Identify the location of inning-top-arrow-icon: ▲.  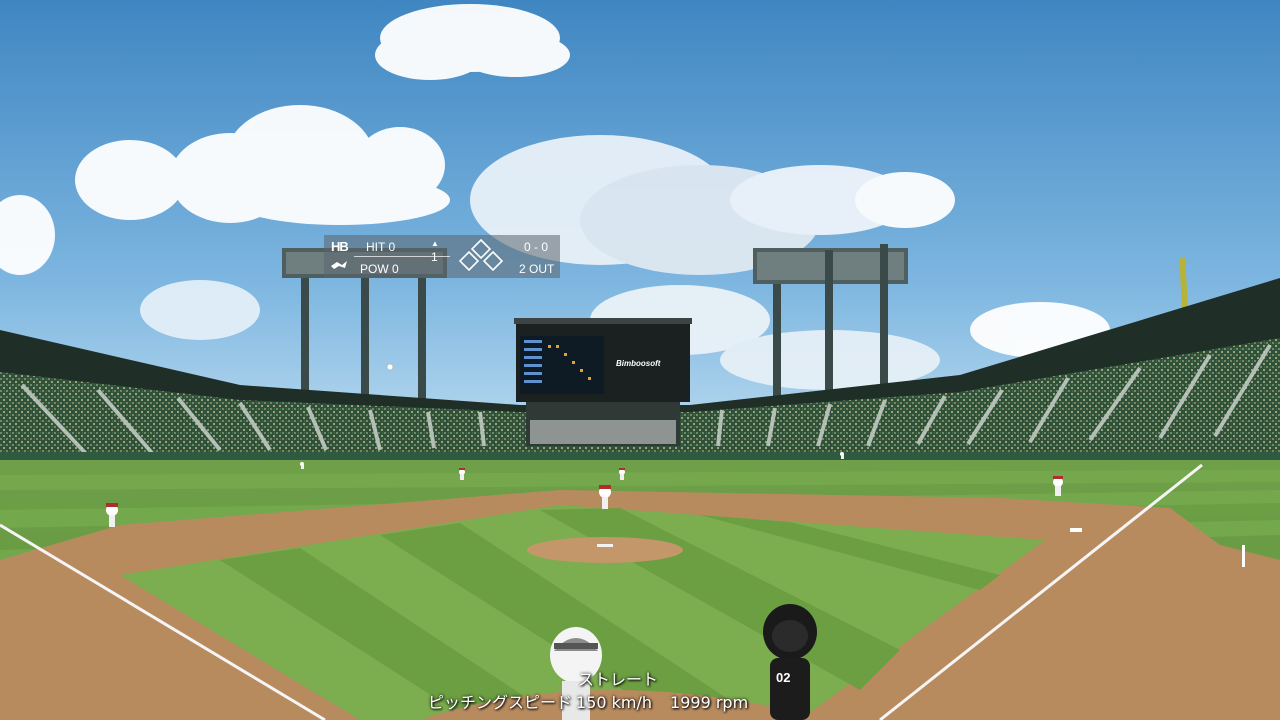
(435, 243).